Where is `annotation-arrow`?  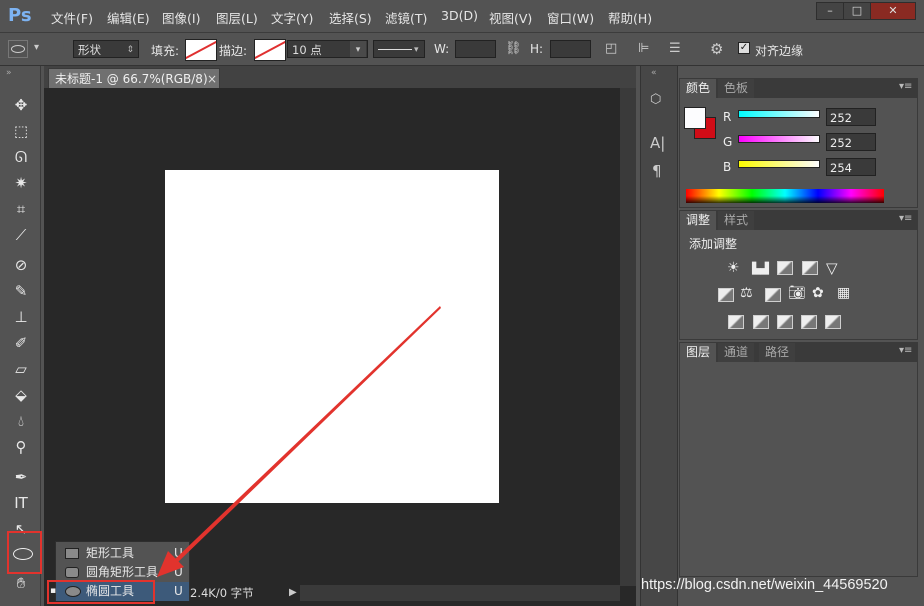
annotation-arrow is located at coordinates (299, 441).